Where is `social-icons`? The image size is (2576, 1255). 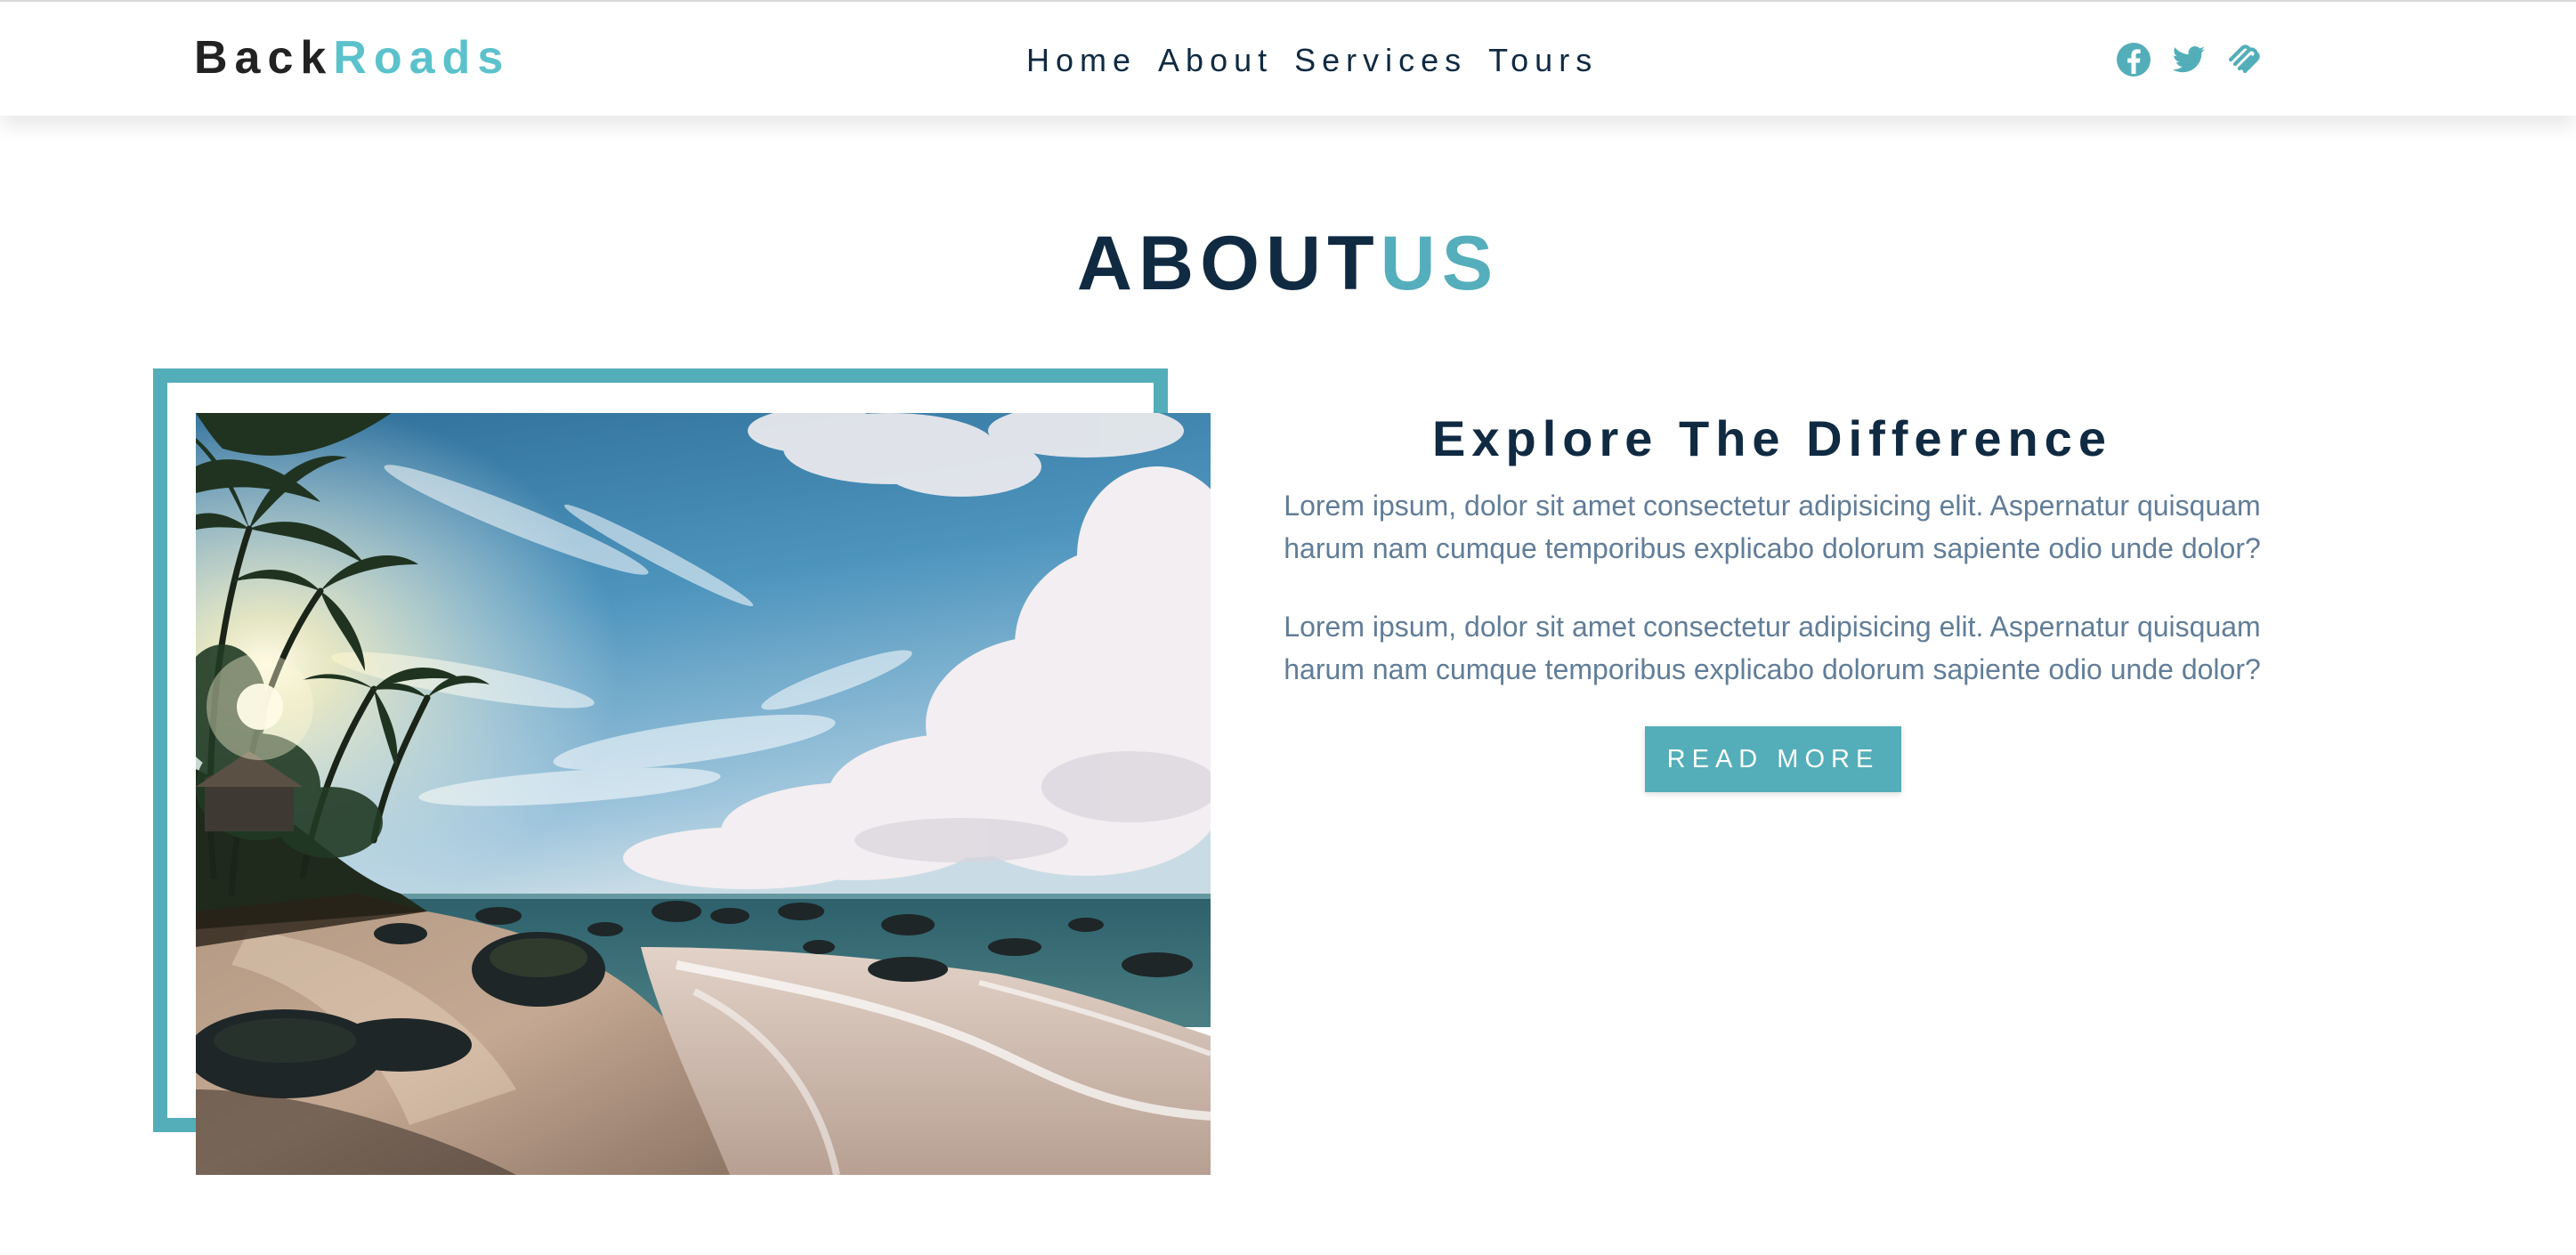 social-icons is located at coordinates (2189, 59).